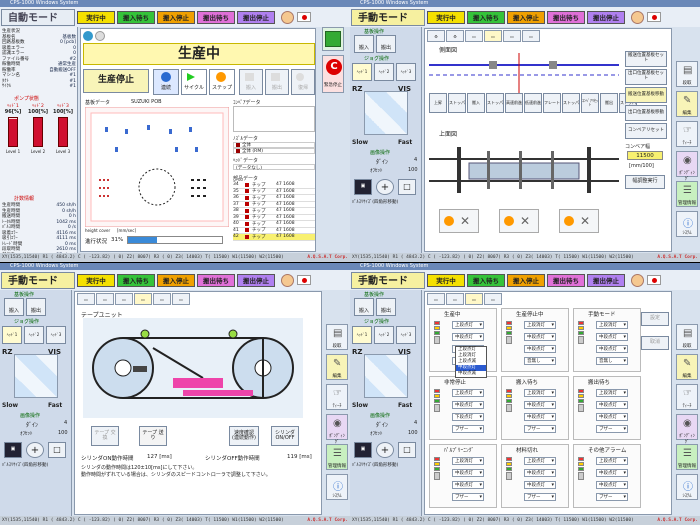 The width and height of the screenshot is (700, 525). Describe the element at coordinates (646, 77) in the screenshot. I see `conveyor-side-button: 出口位置基板セット` at that location.